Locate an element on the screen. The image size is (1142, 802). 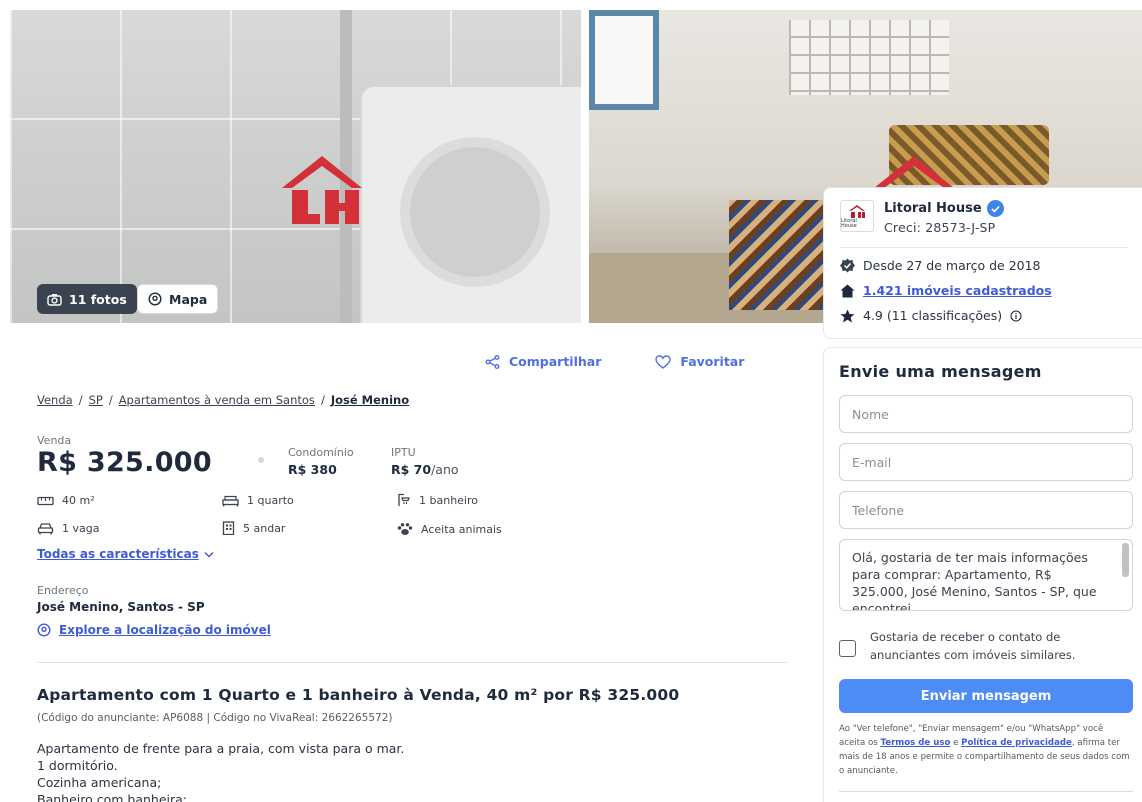
address-value: José Menino, Santos - SP is located at coordinates (121, 607).